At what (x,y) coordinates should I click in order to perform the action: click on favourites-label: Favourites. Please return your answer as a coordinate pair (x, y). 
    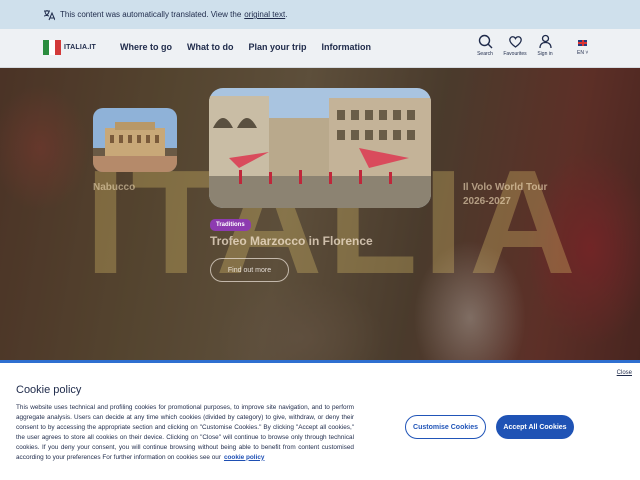
    Looking at the image, I should click on (515, 54).